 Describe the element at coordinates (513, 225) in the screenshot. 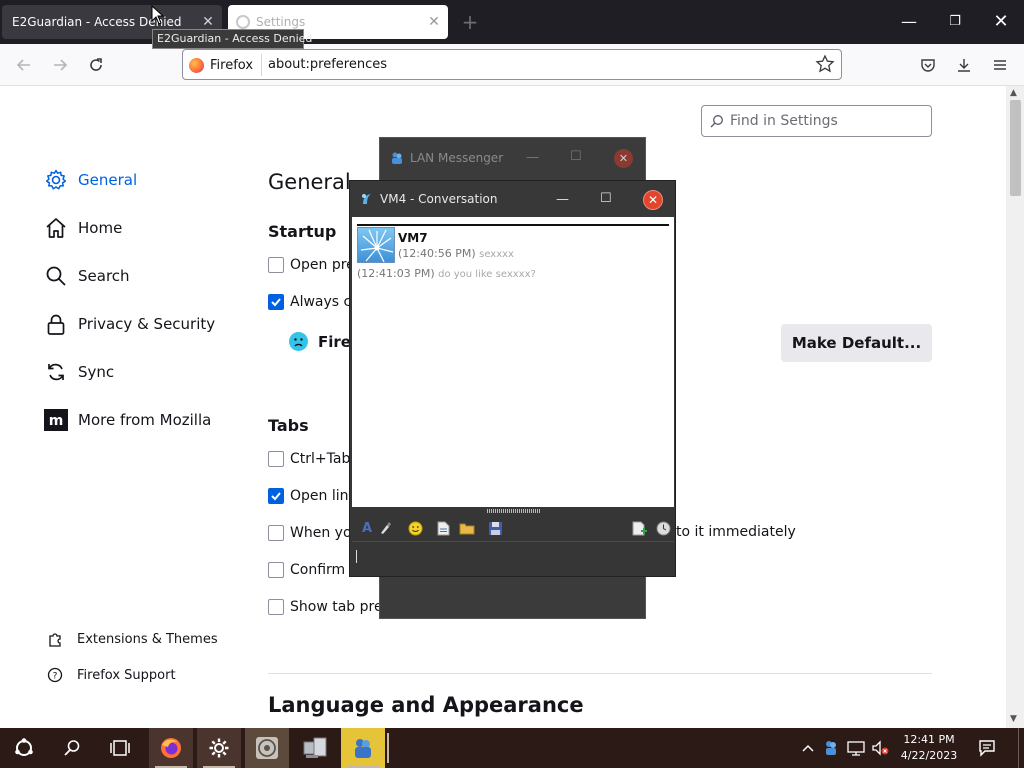

I see `history-divider` at that location.